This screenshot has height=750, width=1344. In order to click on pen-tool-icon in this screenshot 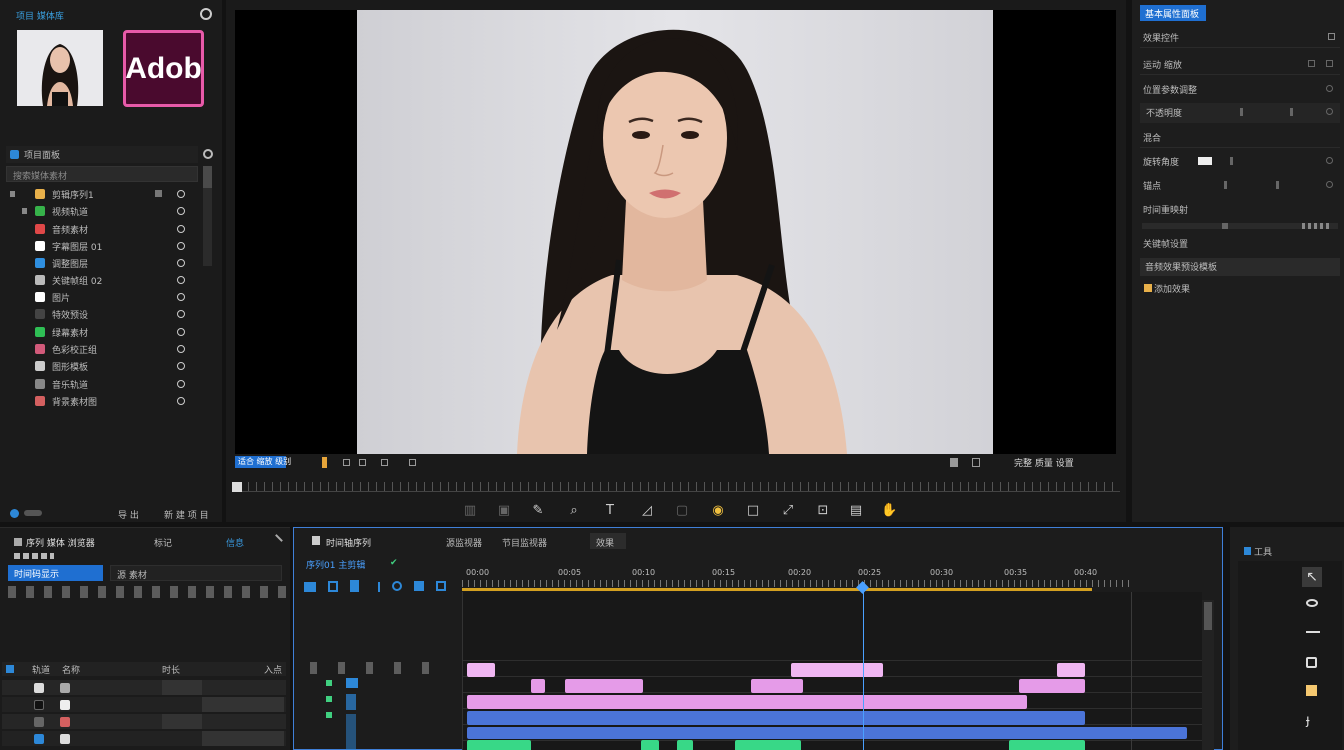, I will do `click(1311, 690)`.